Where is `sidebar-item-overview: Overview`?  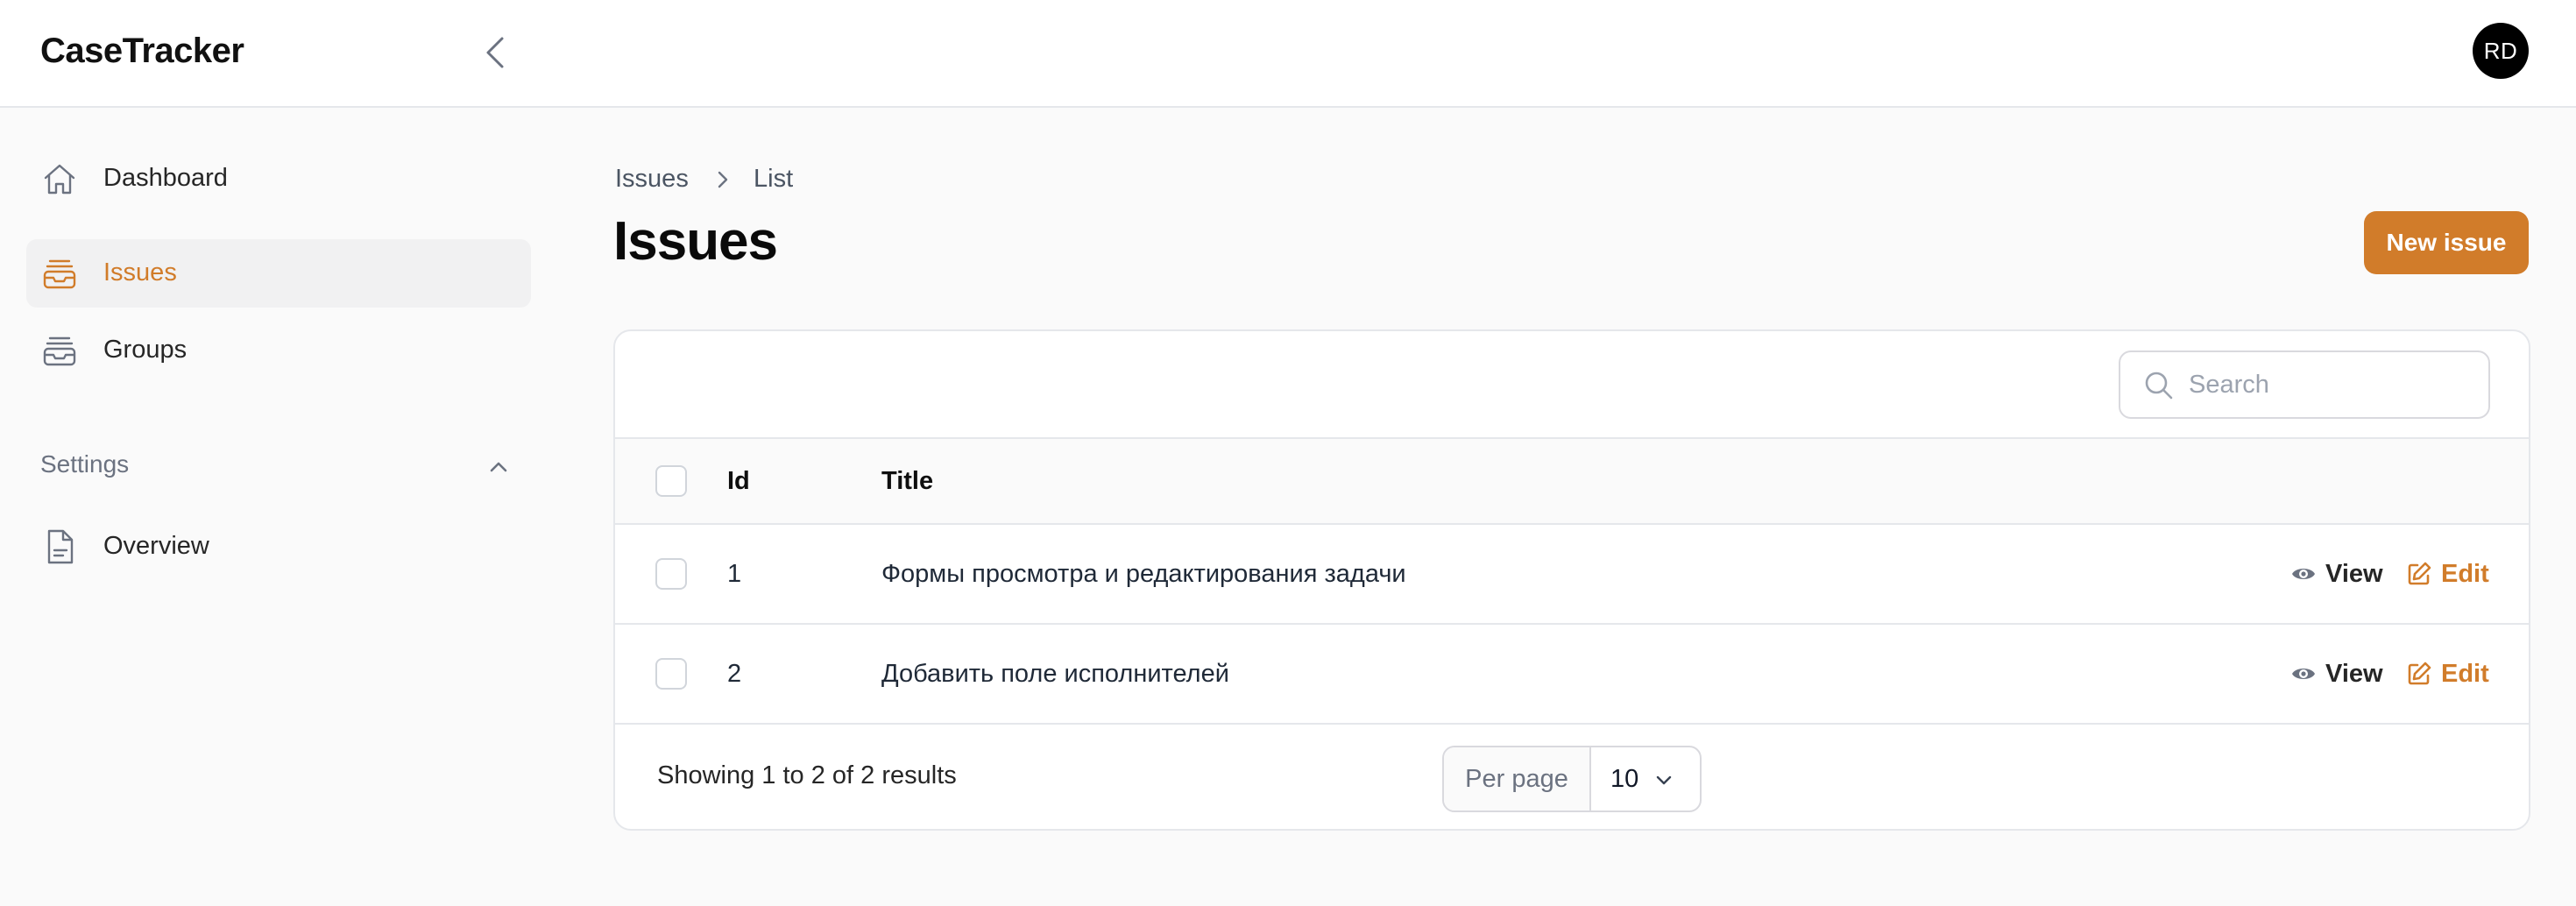
sidebar-item-overview: Overview is located at coordinates (278, 547).